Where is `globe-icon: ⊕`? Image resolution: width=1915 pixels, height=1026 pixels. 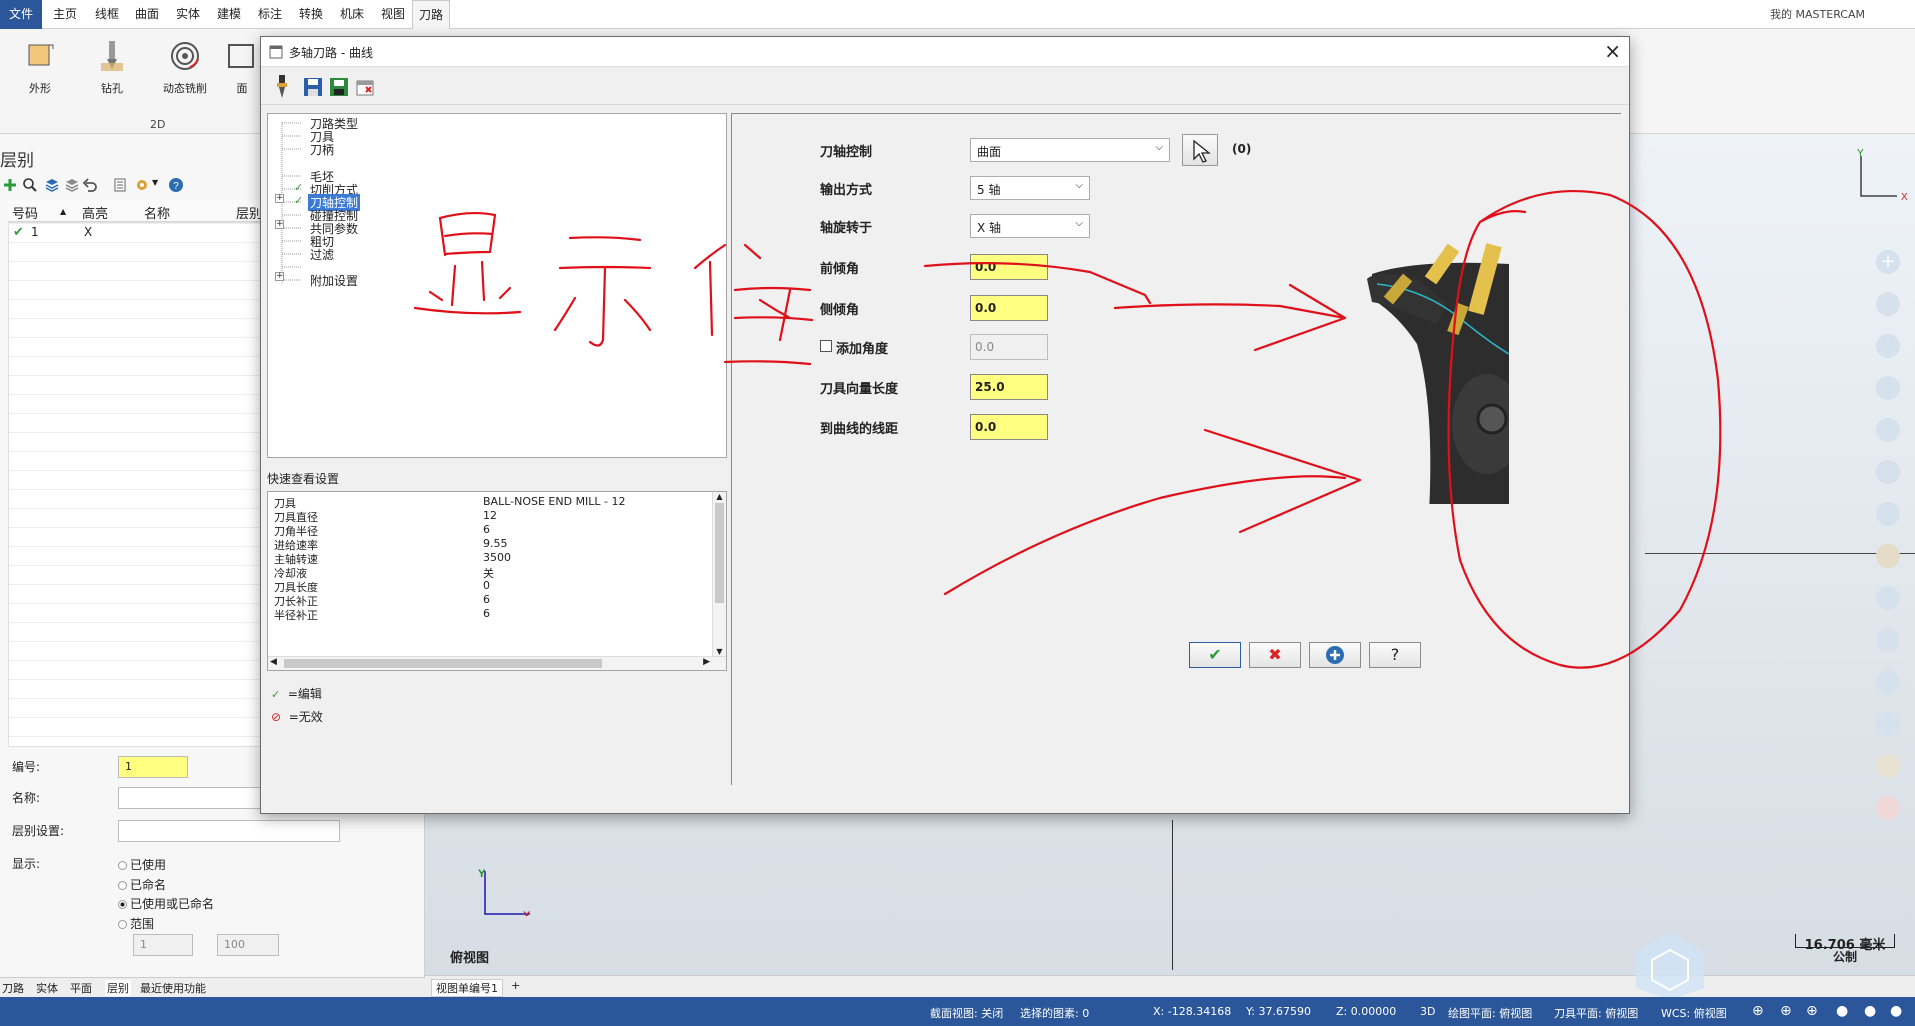
globe-icon: ⊕ is located at coordinates (1758, 1011).